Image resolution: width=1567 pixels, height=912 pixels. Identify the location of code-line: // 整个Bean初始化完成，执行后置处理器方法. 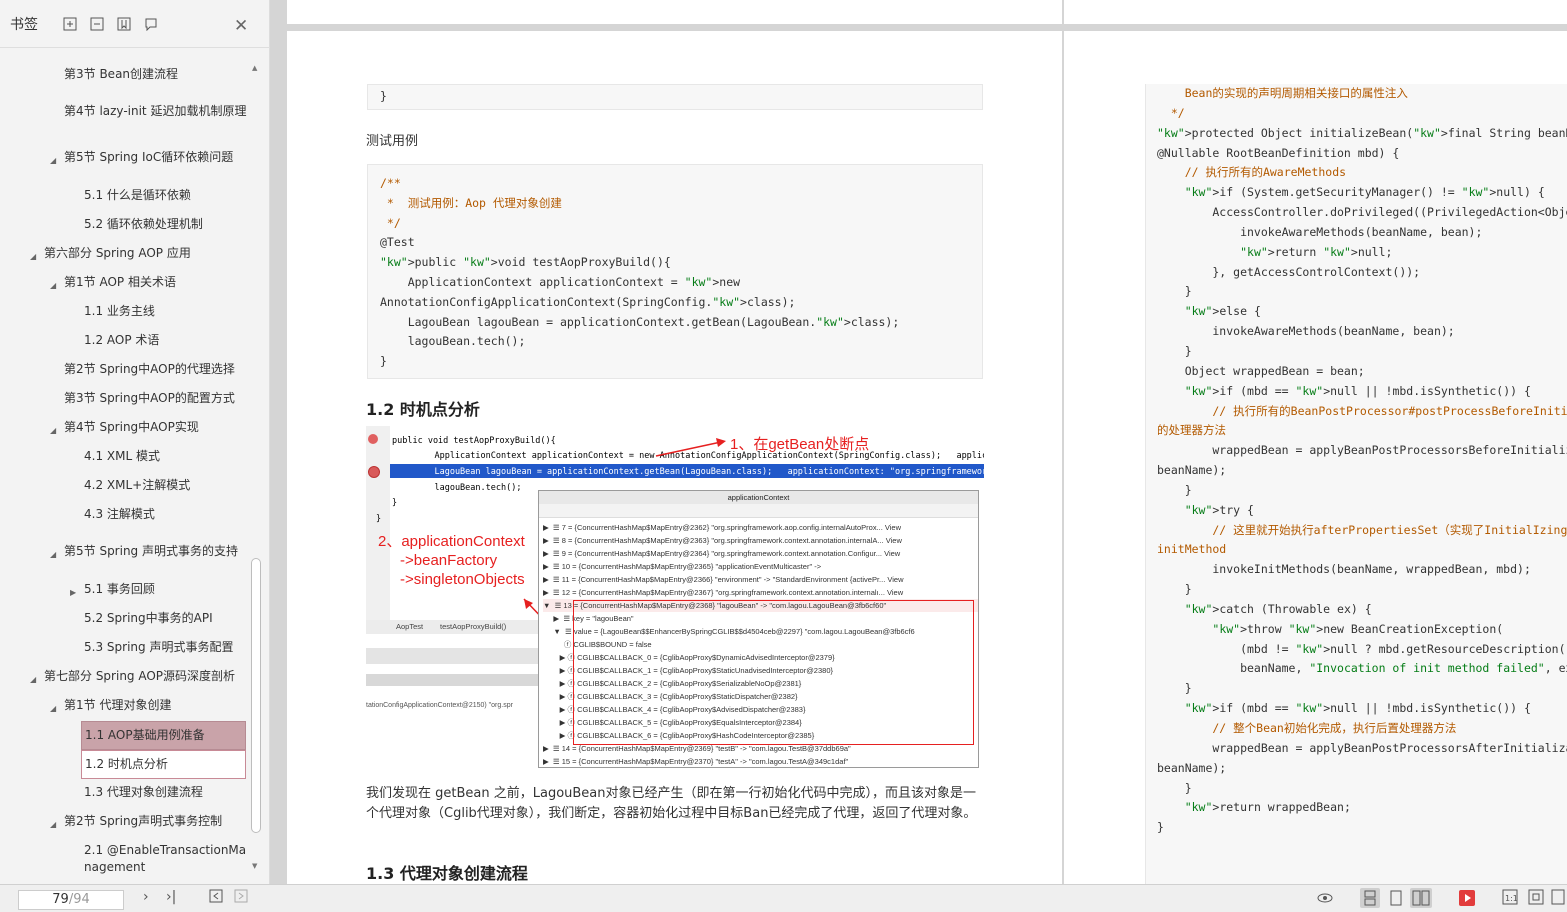
(1307, 728).